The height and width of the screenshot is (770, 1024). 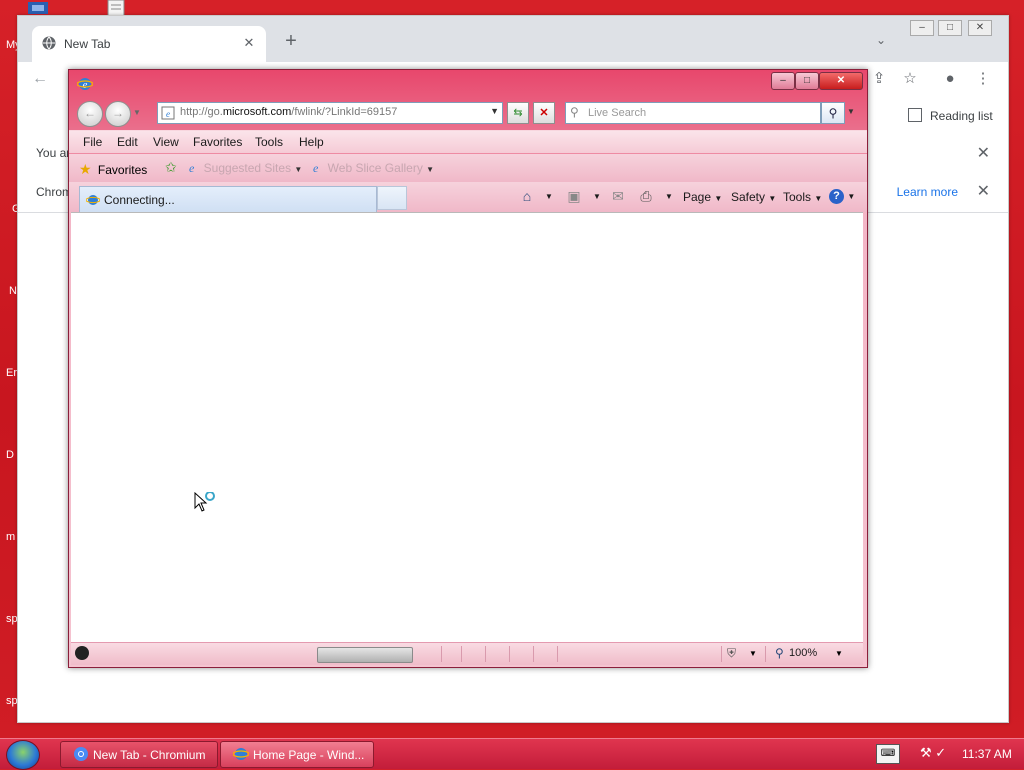 What do you see at coordinates (39, 8) in the screenshot?
I see `network-icon` at bounding box center [39, 8].